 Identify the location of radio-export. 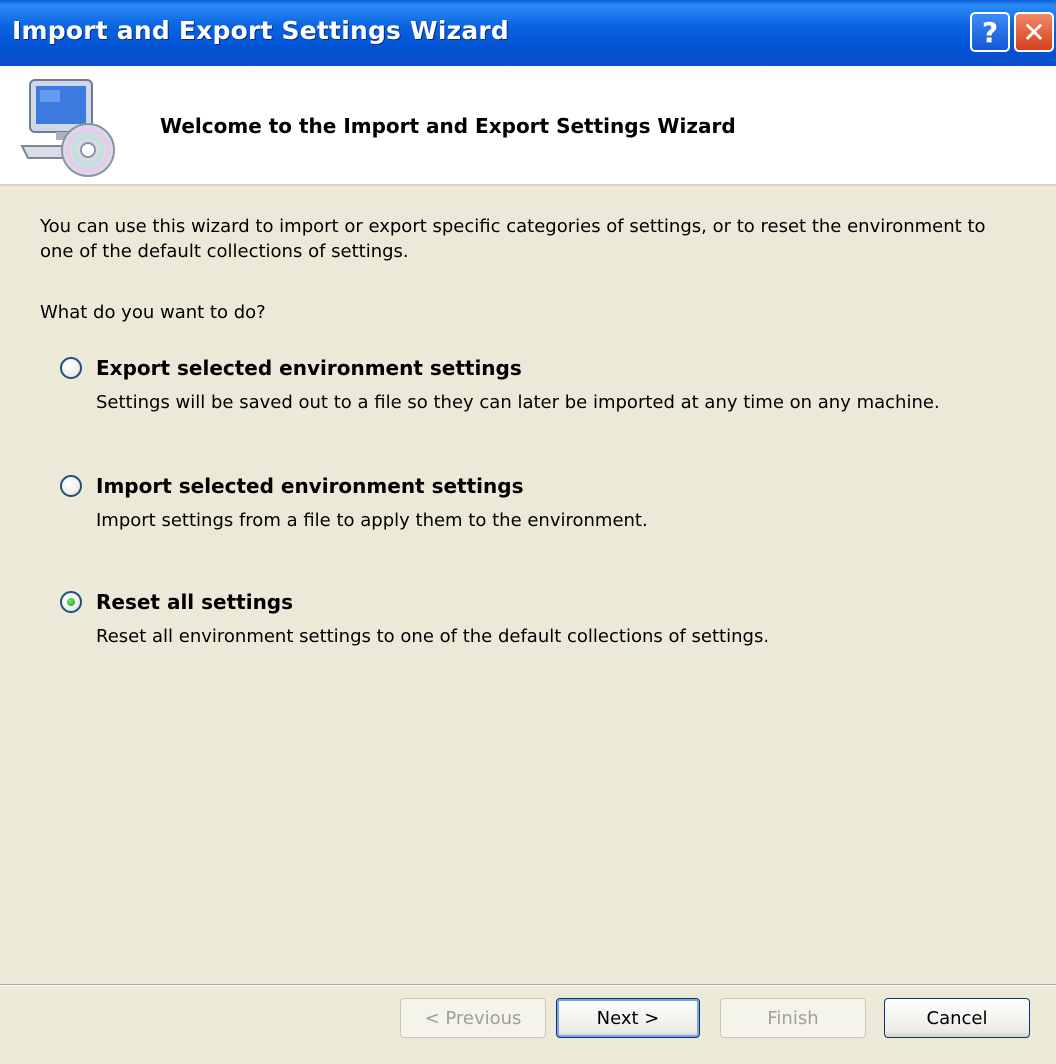
(71, 368).